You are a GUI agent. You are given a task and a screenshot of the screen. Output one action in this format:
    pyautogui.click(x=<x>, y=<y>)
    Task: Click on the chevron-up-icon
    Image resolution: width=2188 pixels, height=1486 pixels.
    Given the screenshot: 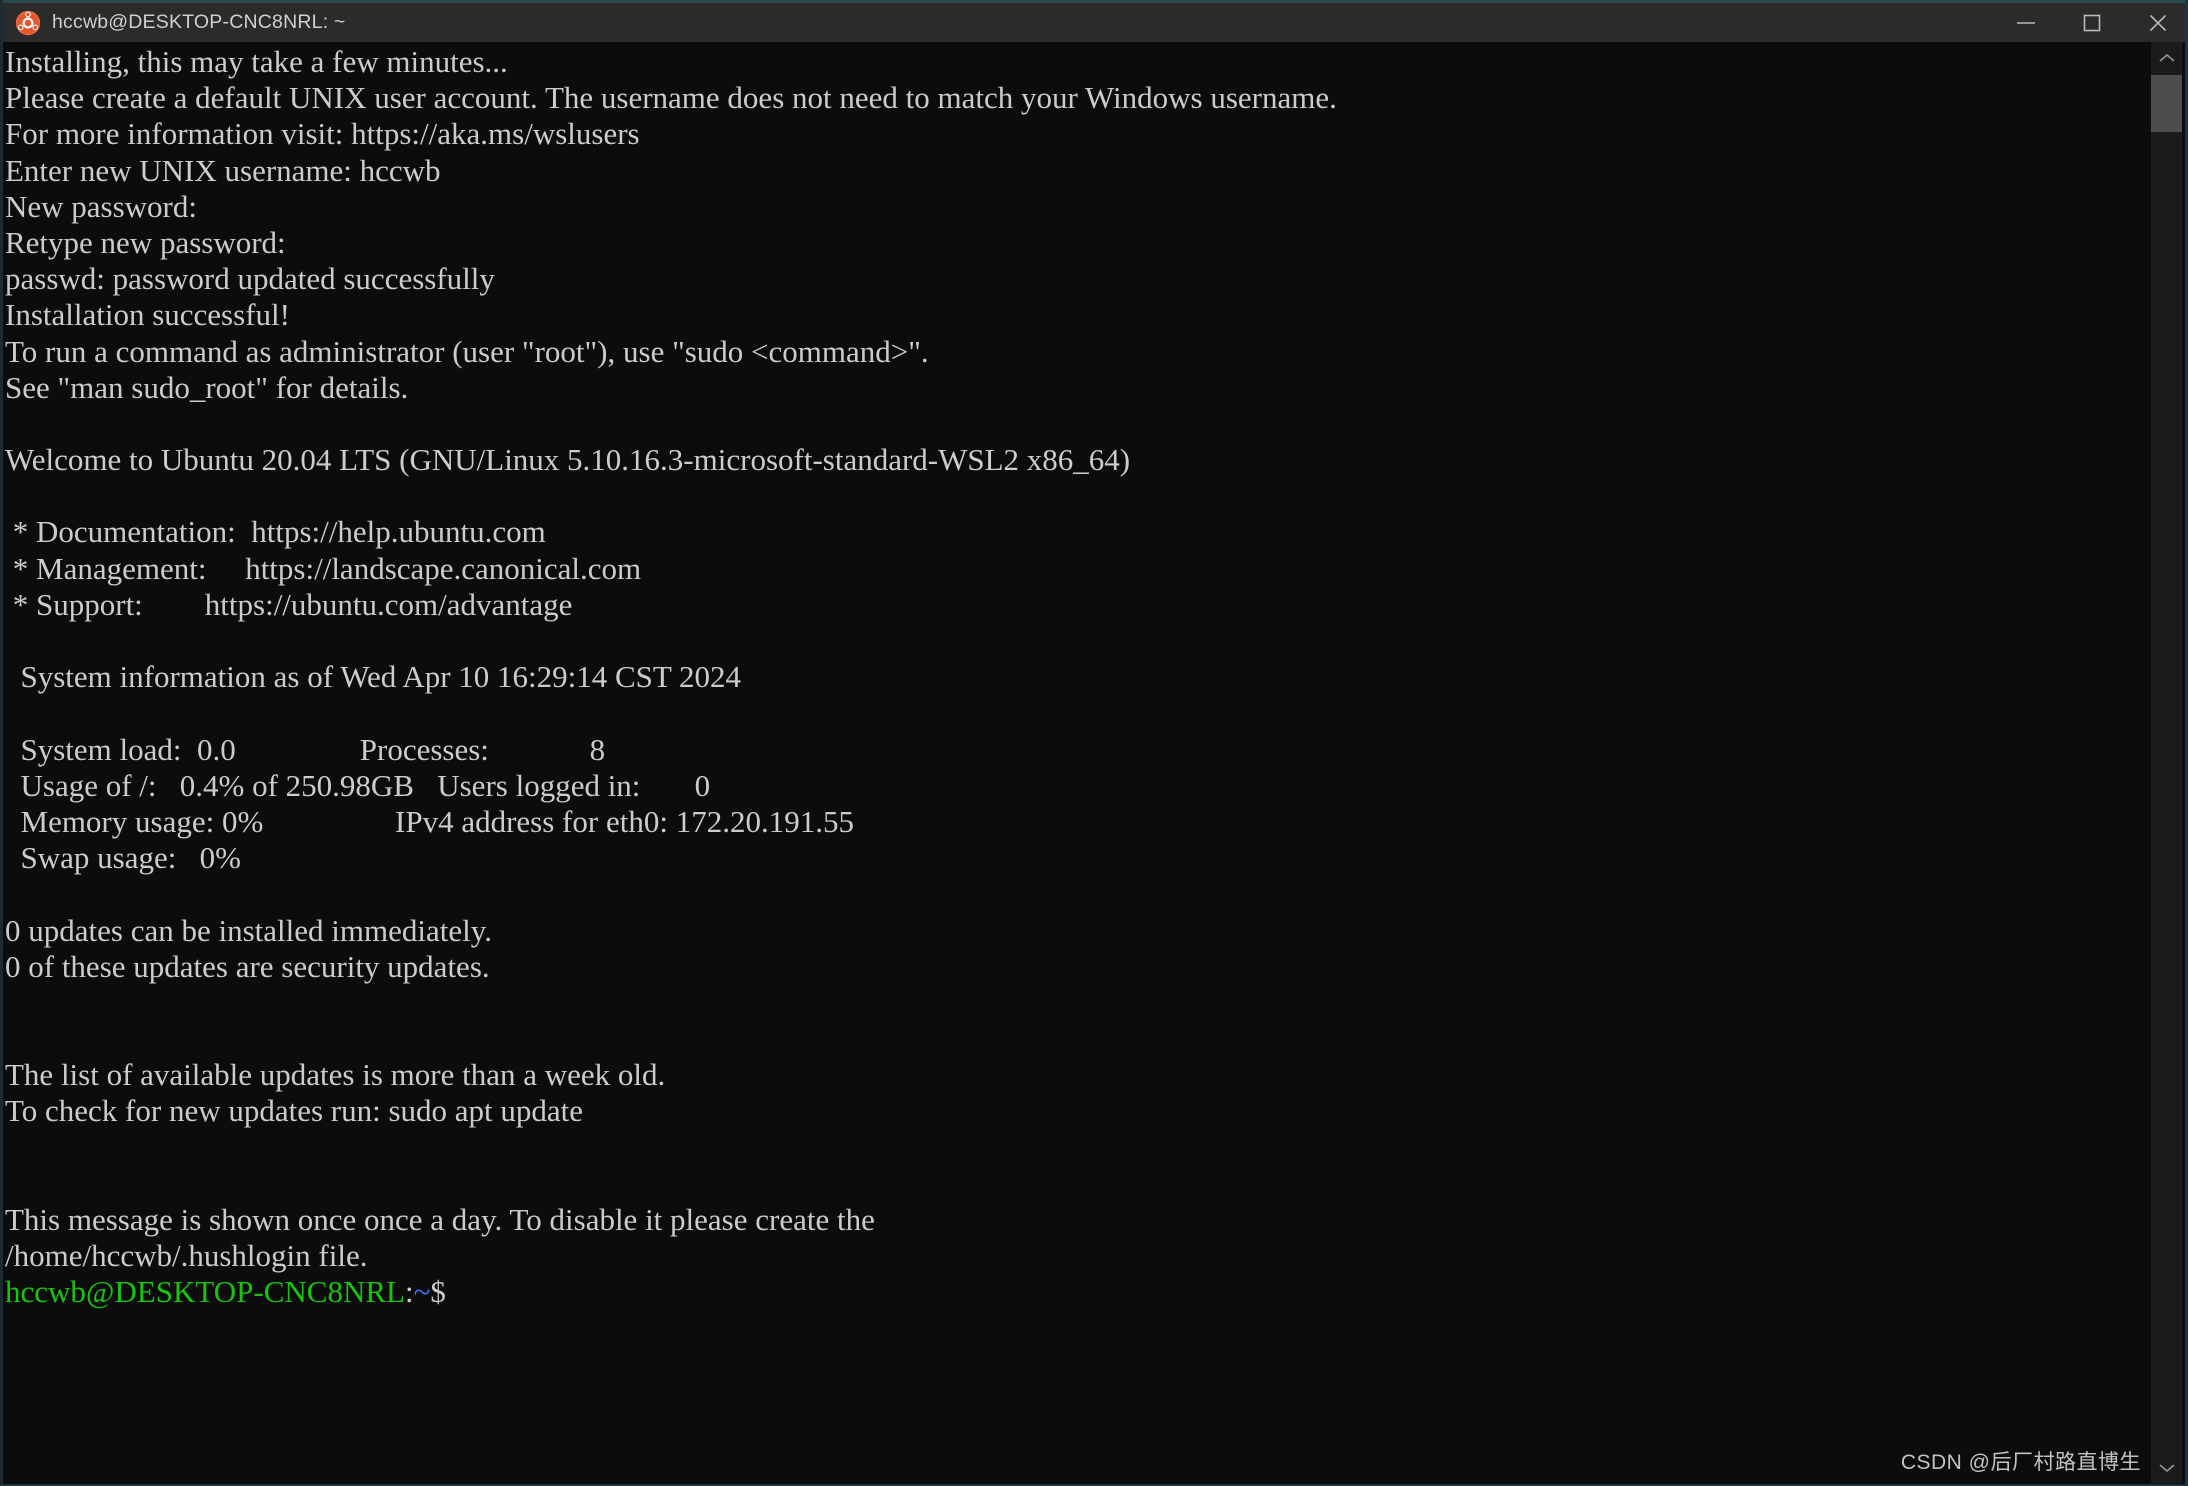 What is the action you would take?
    pyautogui.click(x=2166, y=57)
    